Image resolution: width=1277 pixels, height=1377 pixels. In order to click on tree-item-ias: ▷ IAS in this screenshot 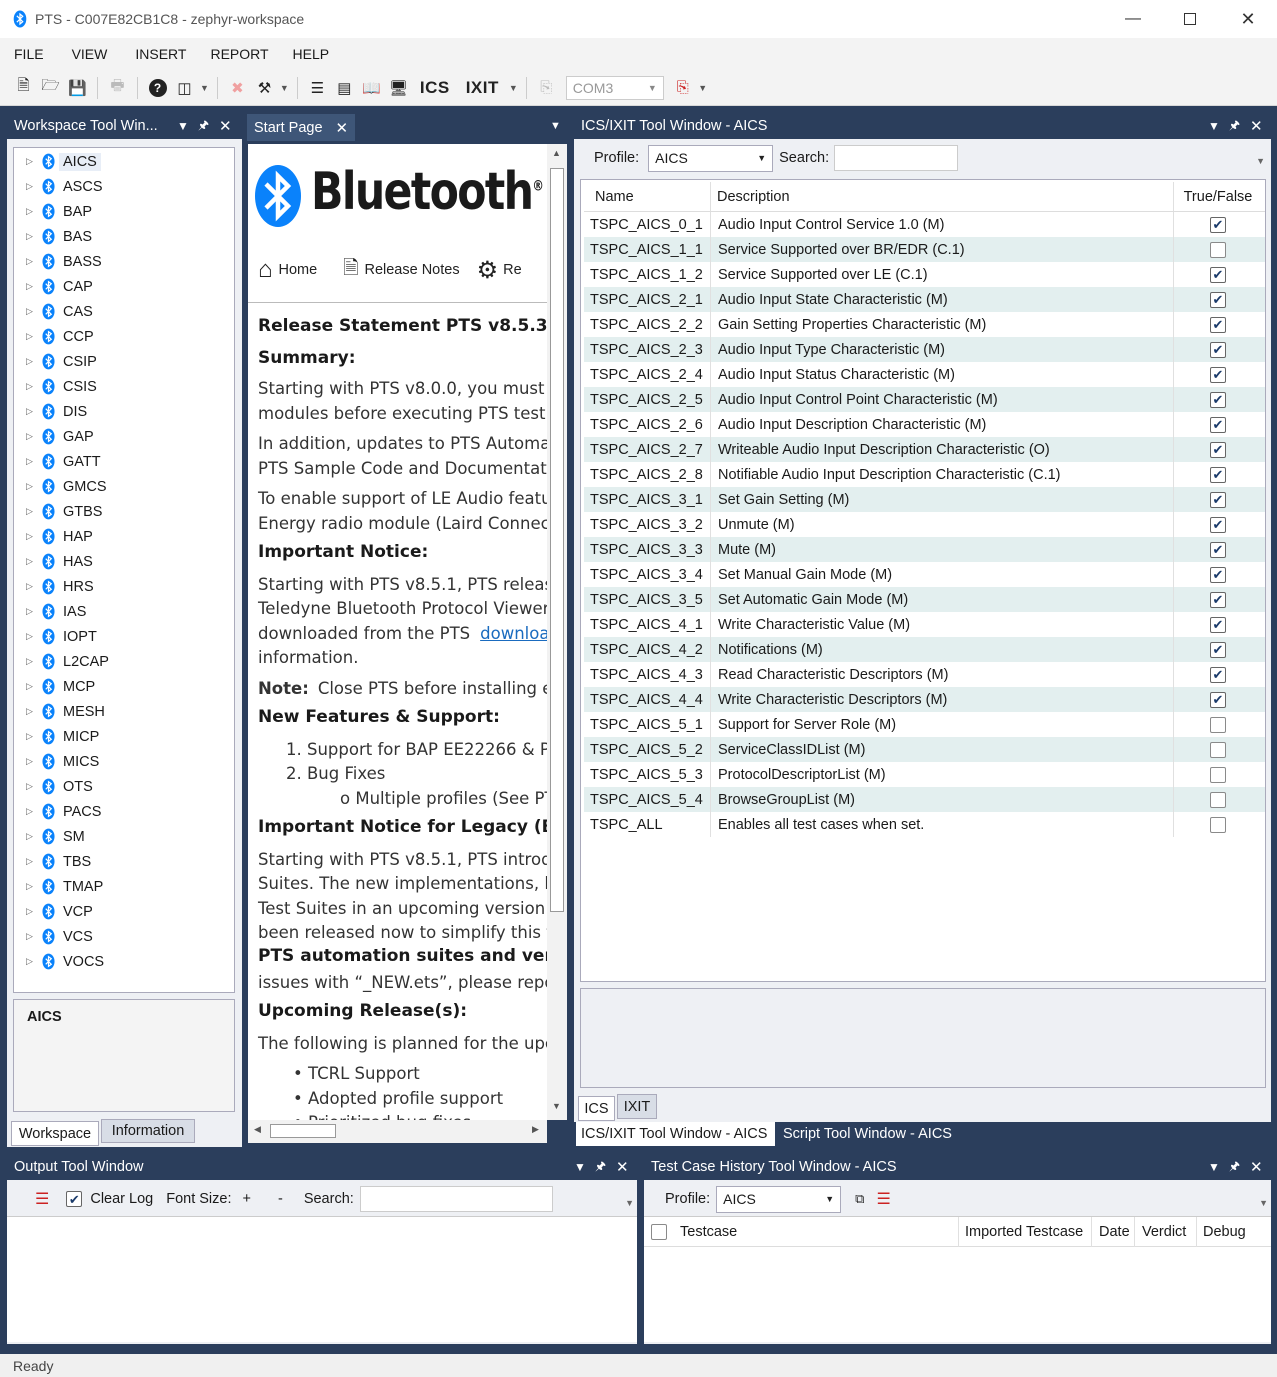, I will do `click(124, 611)`.